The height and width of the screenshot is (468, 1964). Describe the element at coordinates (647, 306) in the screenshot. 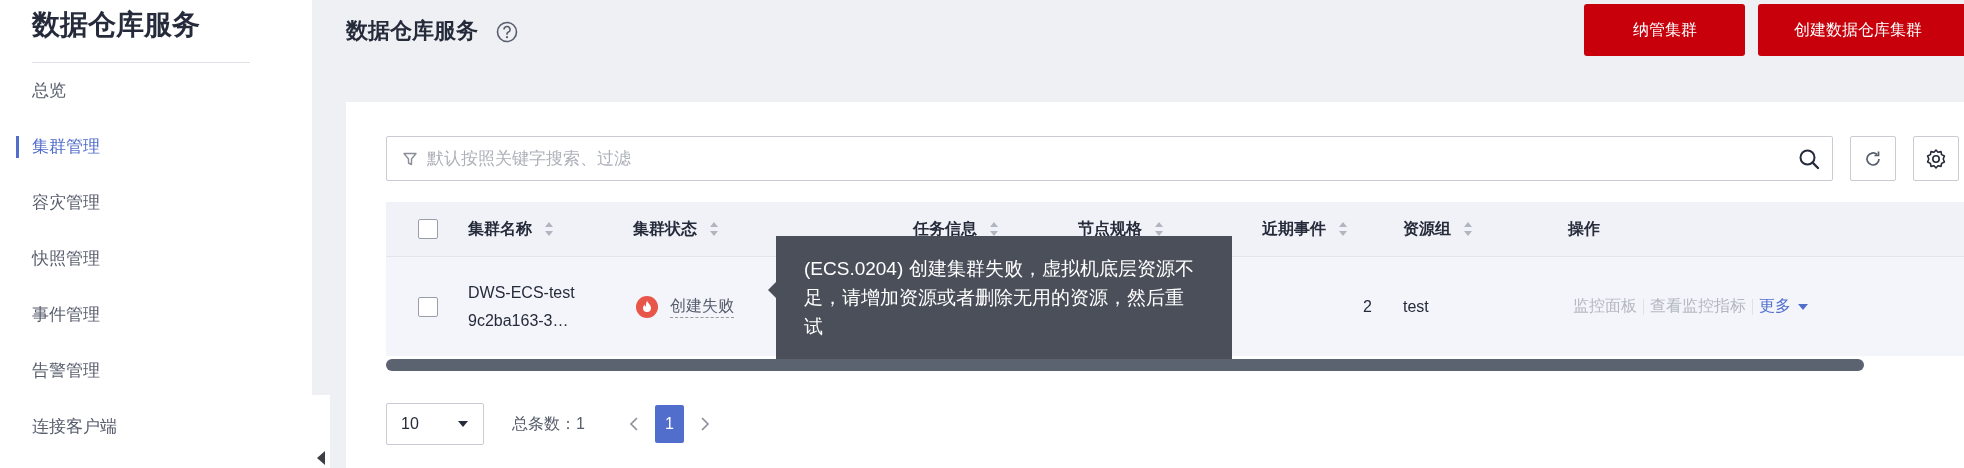

I see `flame-icon` at that location.